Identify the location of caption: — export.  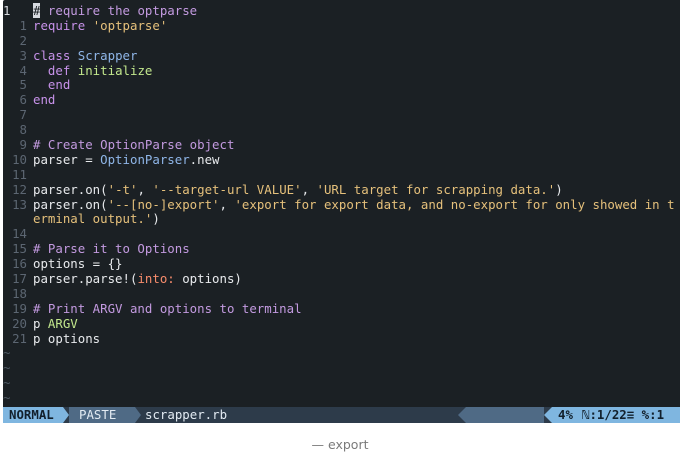
(340, 444).